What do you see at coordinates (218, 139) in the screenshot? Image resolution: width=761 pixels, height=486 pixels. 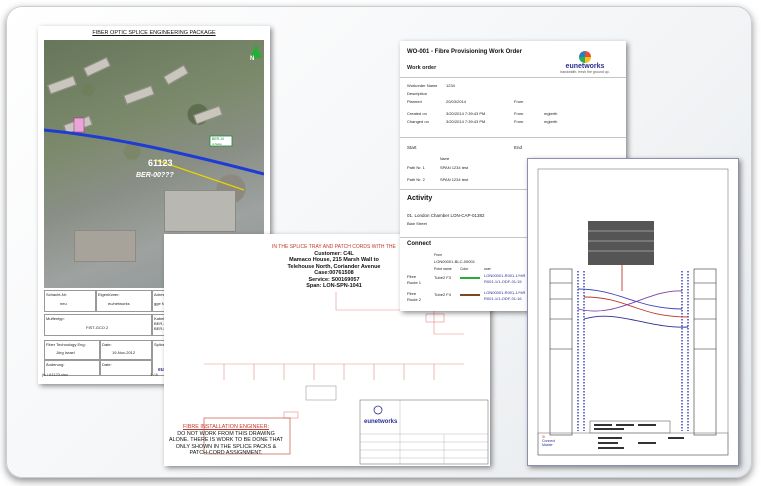 I see `a-side-label: BER-10` at bounding box center [218, 139].